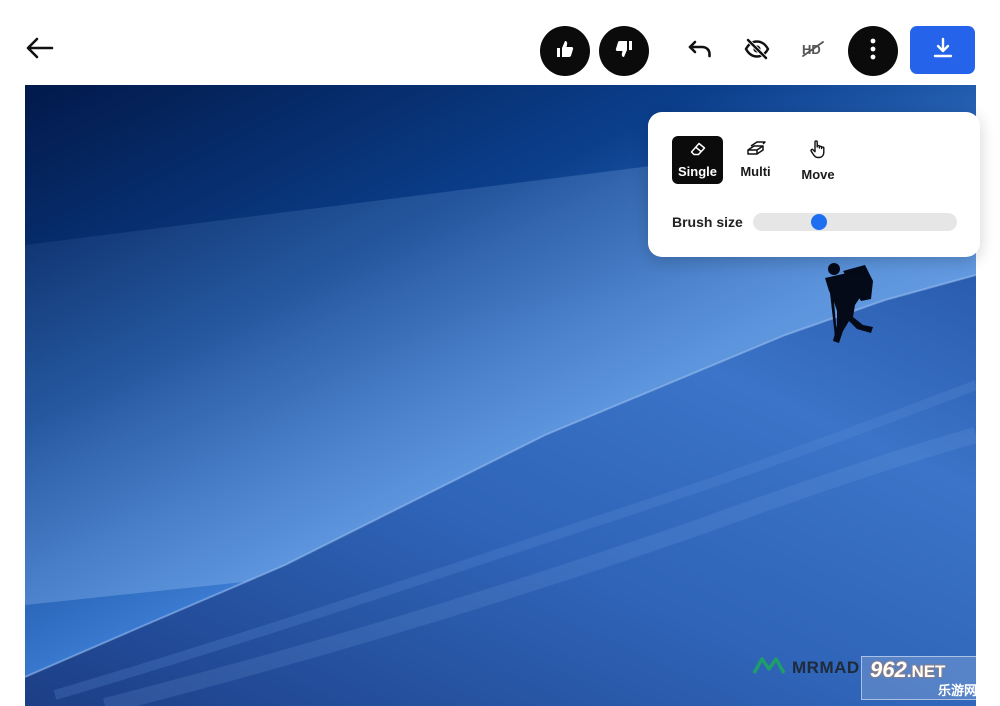 Image resolution: width=1000 pixels, height=706 pixels. I want to click on mrmad-watermark: MRMAD, so click(806, 667).